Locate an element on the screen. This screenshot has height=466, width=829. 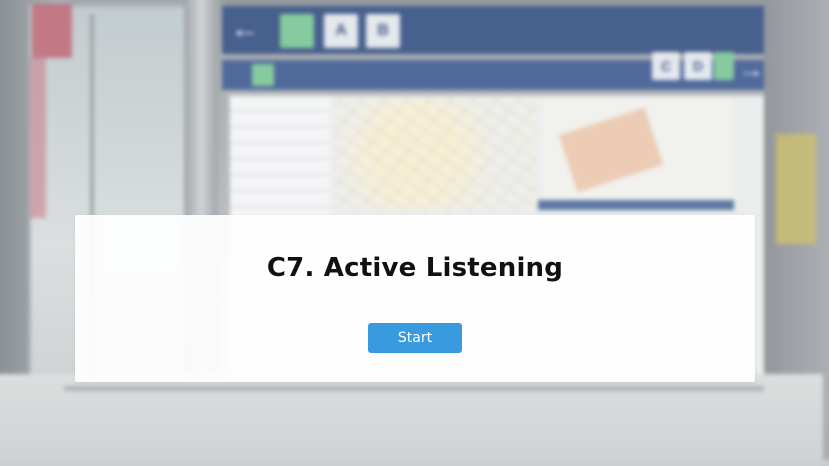
lesson-title: C7. Active Listening is located at coordinates (415, 268).